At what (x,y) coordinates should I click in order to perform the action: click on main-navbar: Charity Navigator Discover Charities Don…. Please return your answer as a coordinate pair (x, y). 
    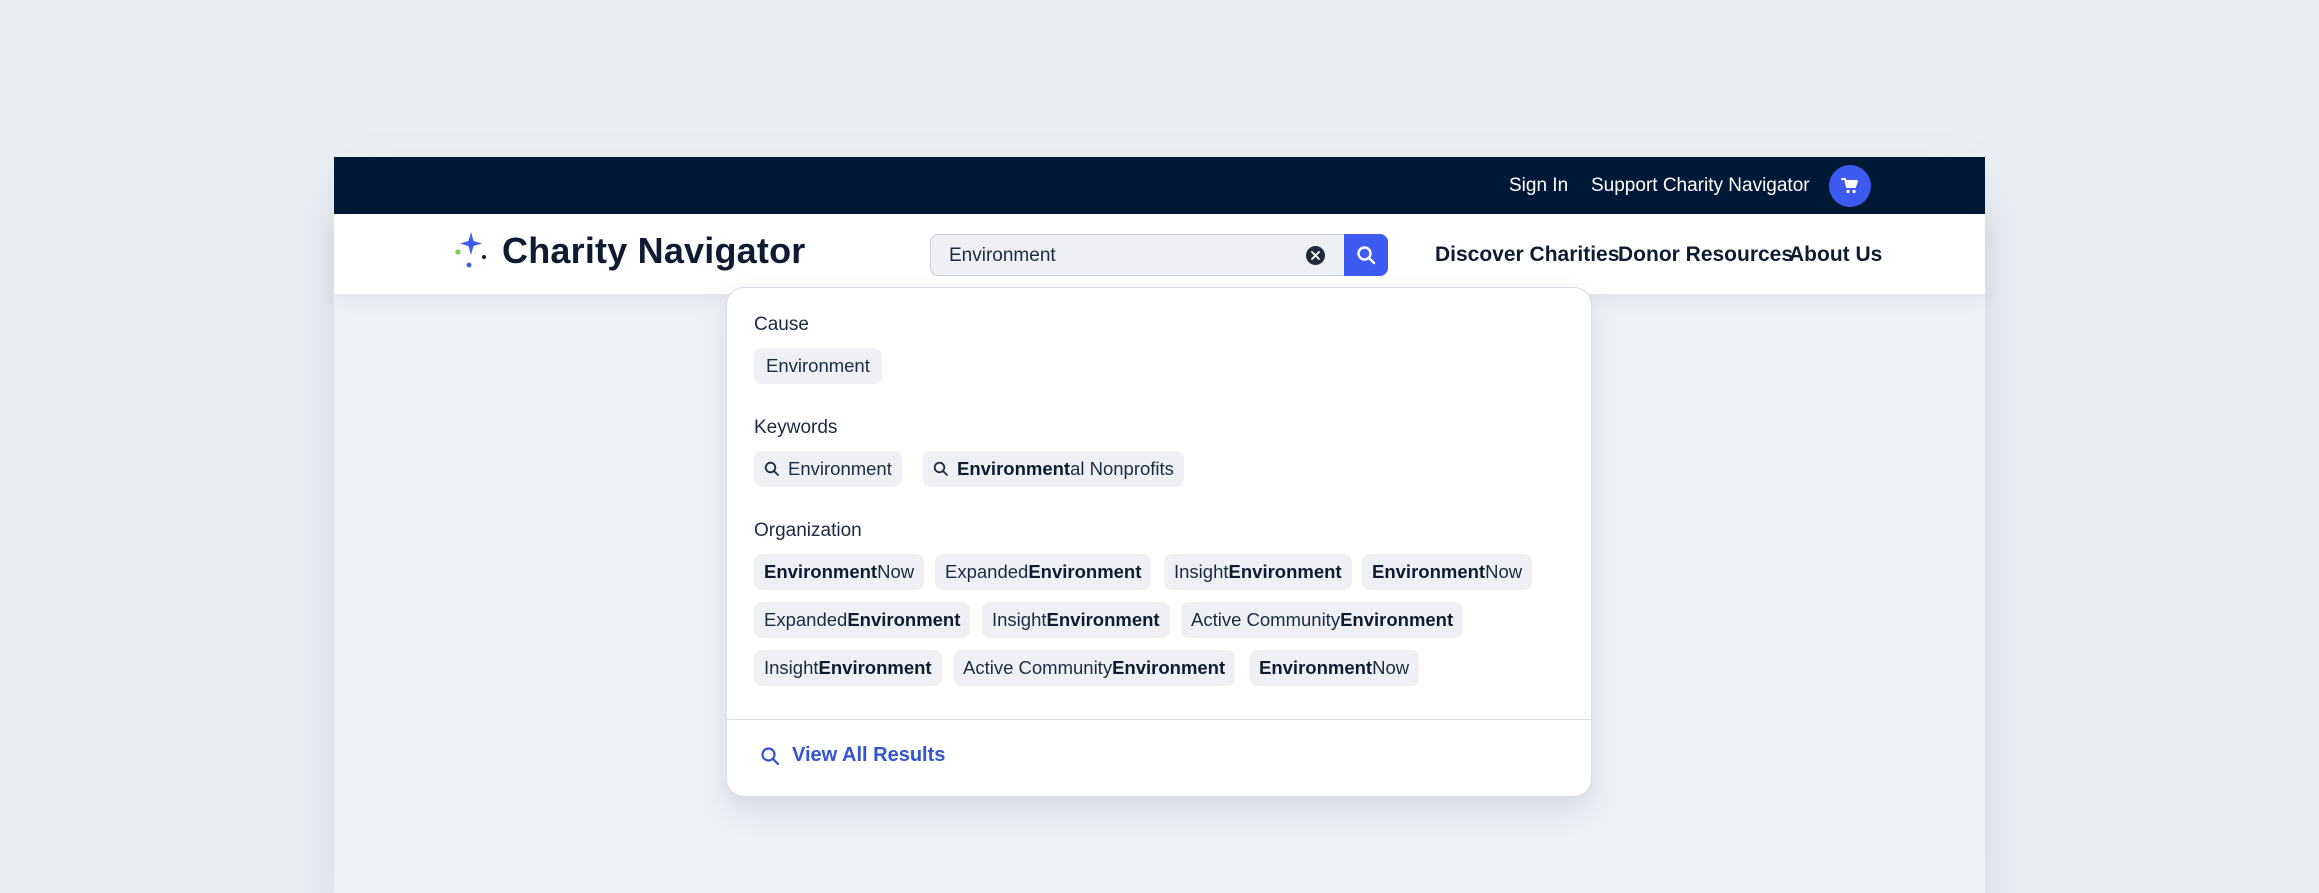
    Looking at the image, I should click on (1159, 254).